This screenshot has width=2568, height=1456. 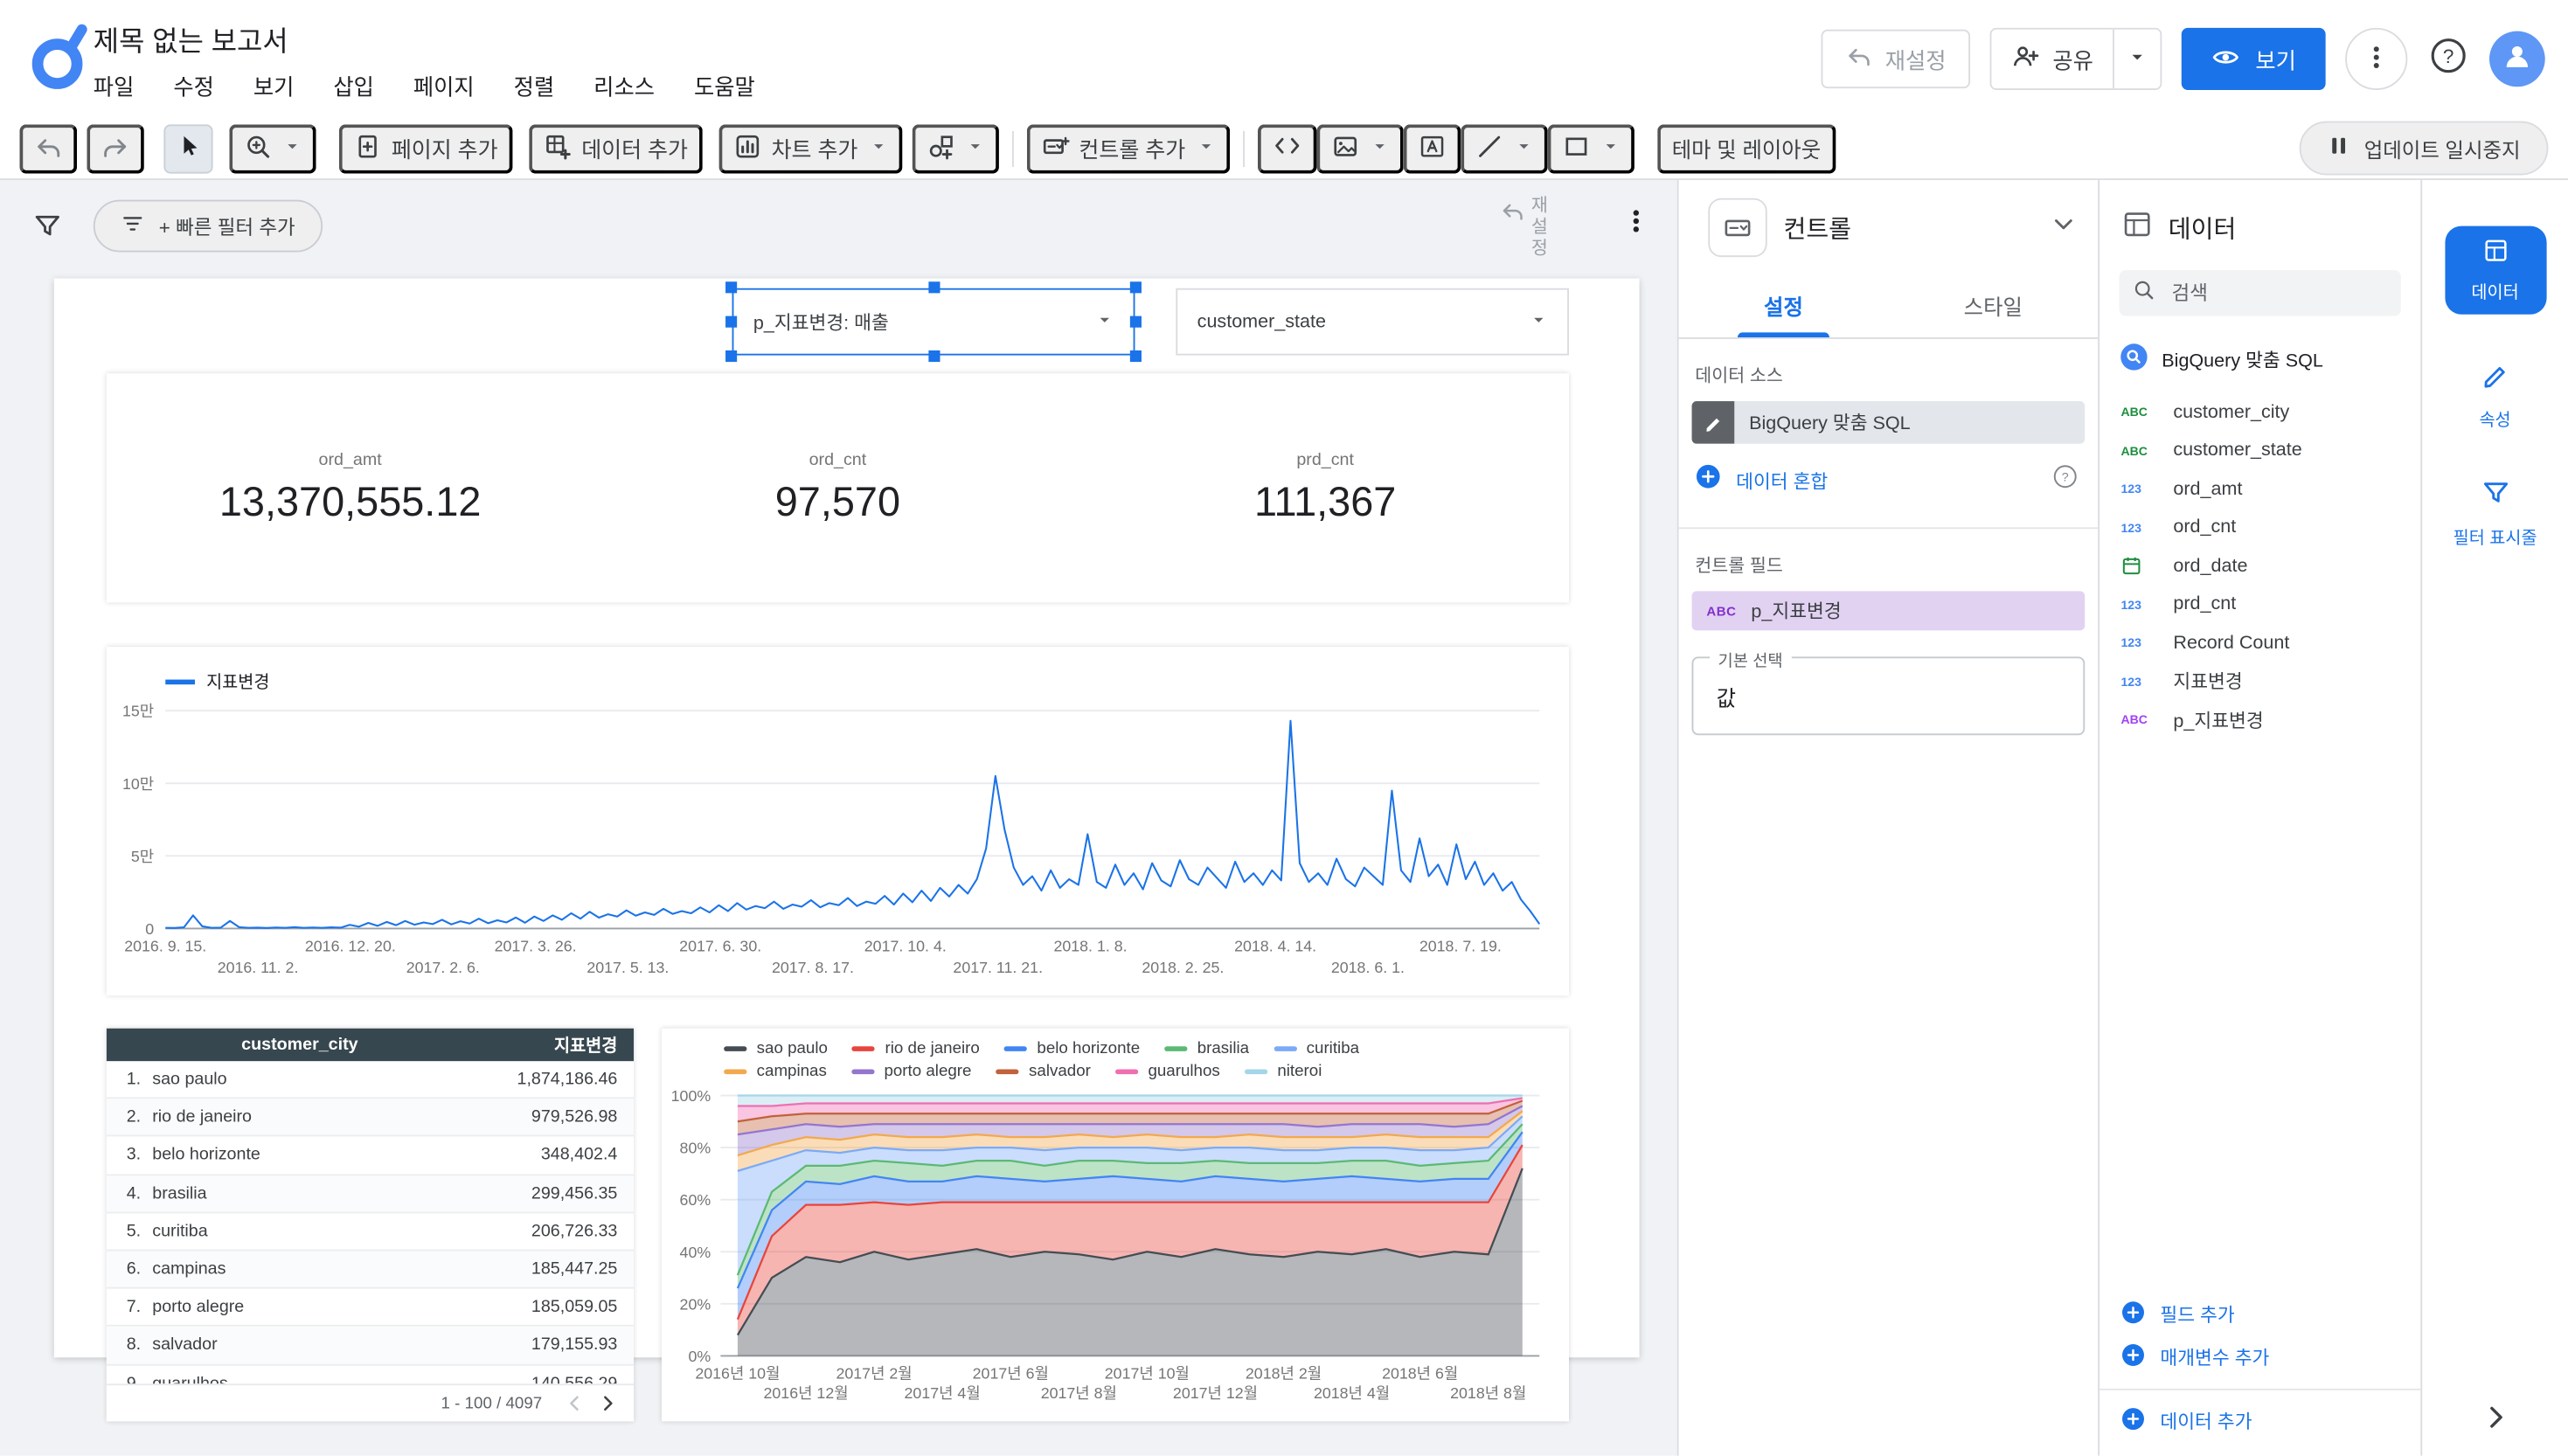 I want to click on field-item: 123 prd_cnt, so click(x=2260, y=605).